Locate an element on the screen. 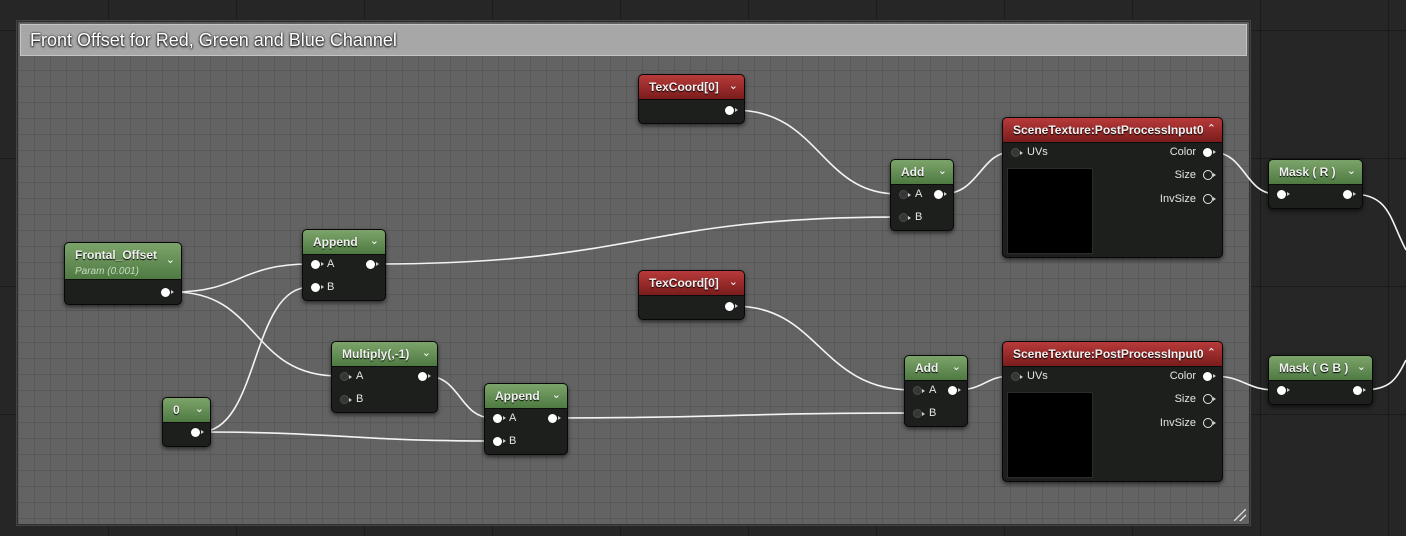  node-title: Mask ( G B ) is located at coordinates (1314, 368).